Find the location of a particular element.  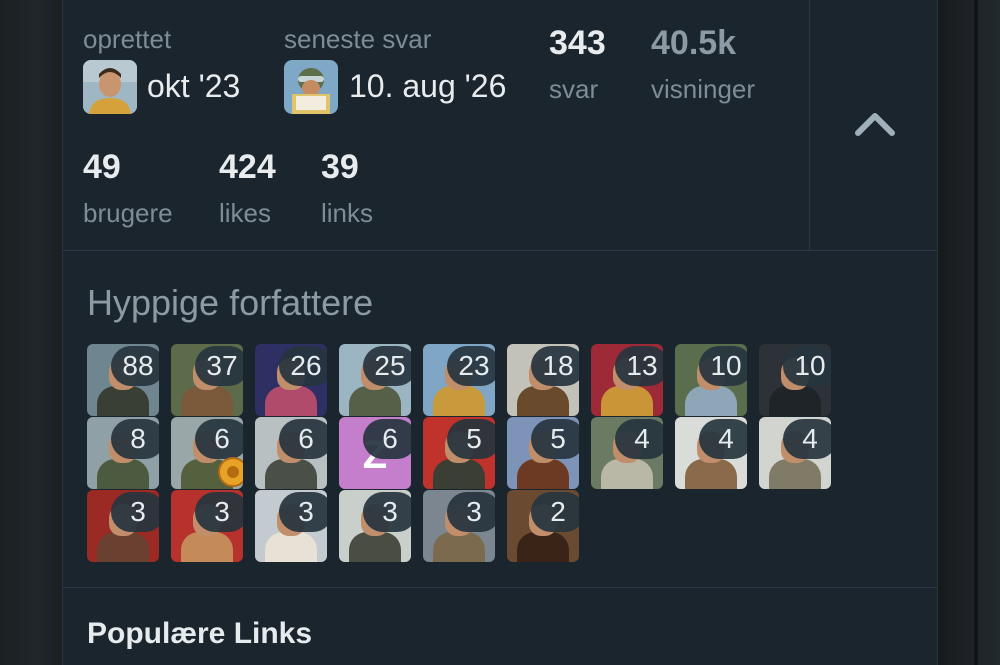

medal-badge-icon is located at coordinates (230, 472).